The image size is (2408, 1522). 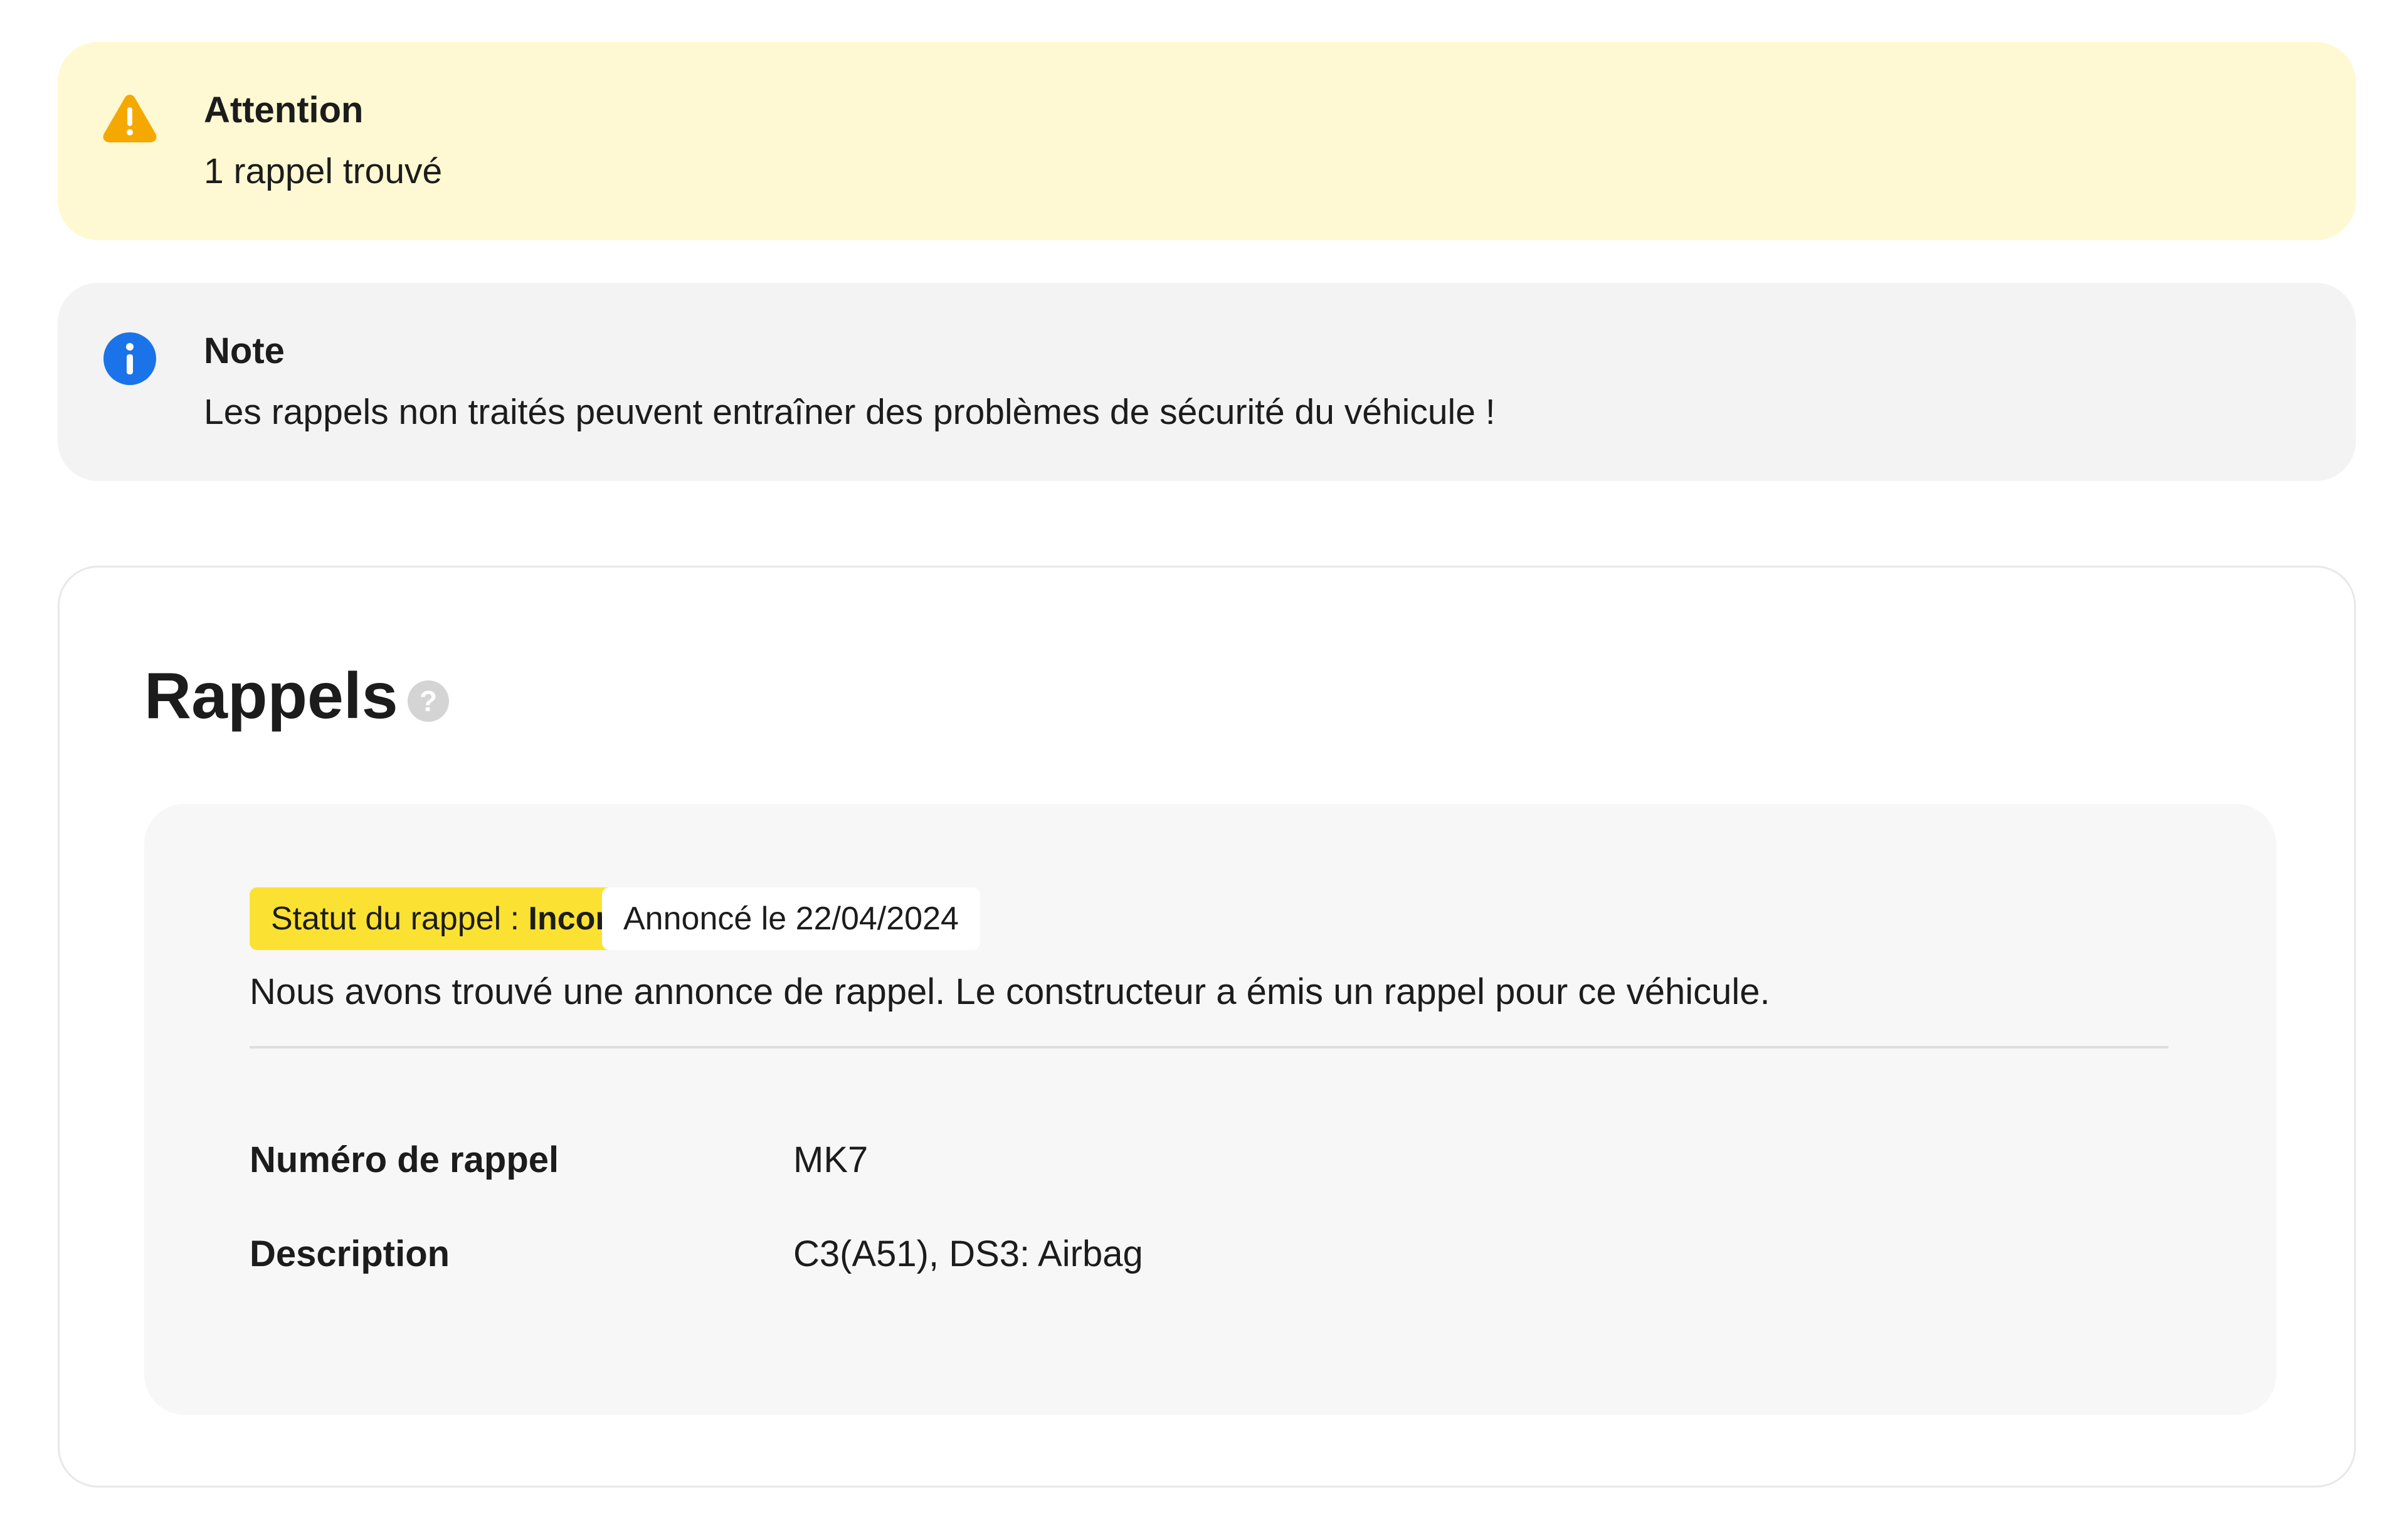 I want to click on warning-alert: Attention 1 rappel trouvé, so click(x=1207, y=141).